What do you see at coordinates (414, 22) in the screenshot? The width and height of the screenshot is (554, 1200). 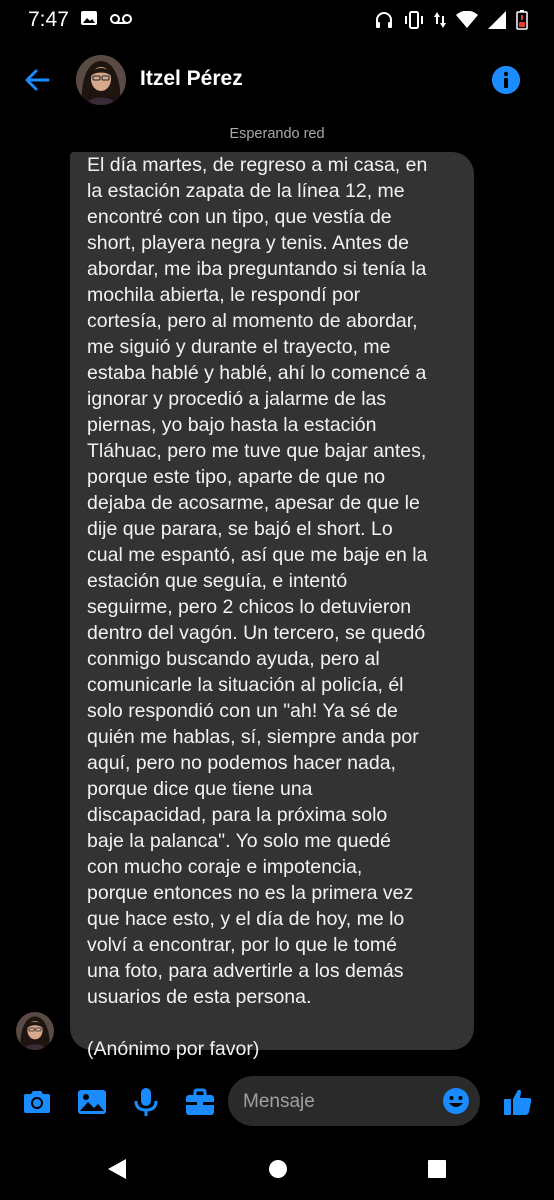 I see `vibrate-icon` at bounding box center [414, 22].